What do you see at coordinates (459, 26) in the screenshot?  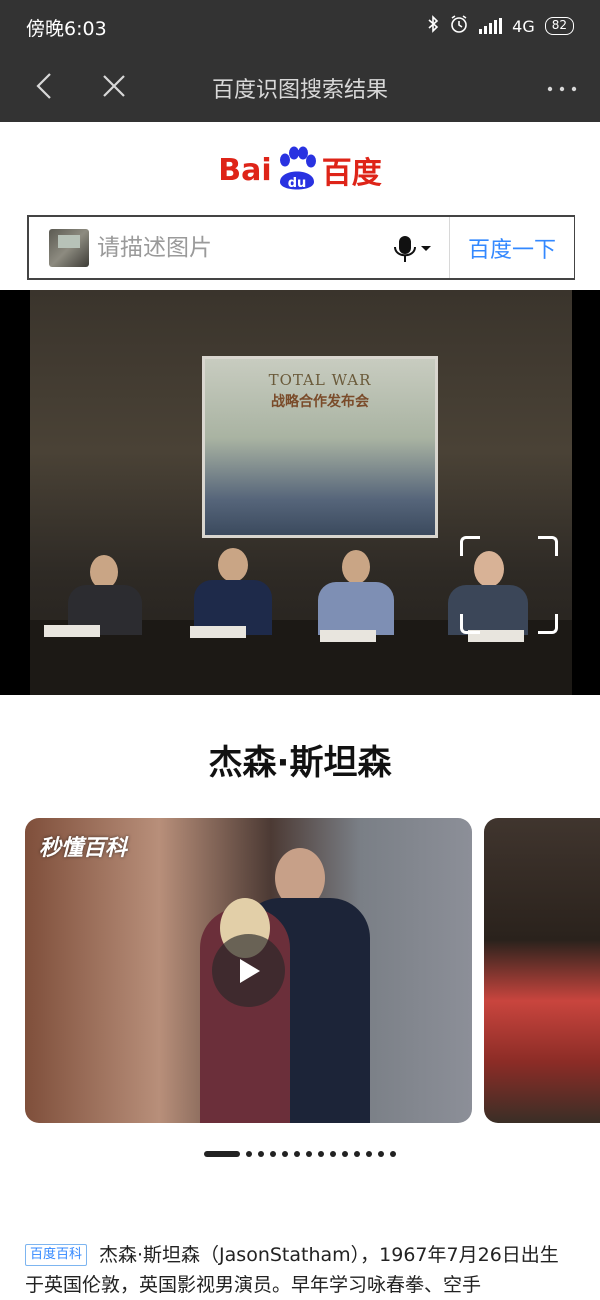 I see `alarm-icon` at bounding box center [459, 26].